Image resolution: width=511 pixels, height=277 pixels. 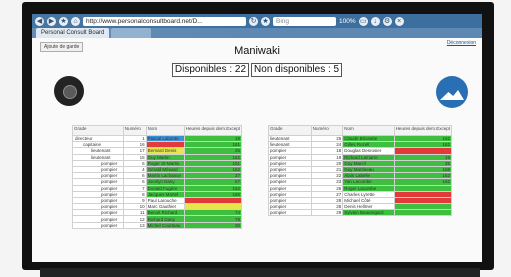 What do you see at coordinates (165, 163) in the screenshot?
I see `nom-cell: Roger St-Martin` at bounding box center [165, 163].